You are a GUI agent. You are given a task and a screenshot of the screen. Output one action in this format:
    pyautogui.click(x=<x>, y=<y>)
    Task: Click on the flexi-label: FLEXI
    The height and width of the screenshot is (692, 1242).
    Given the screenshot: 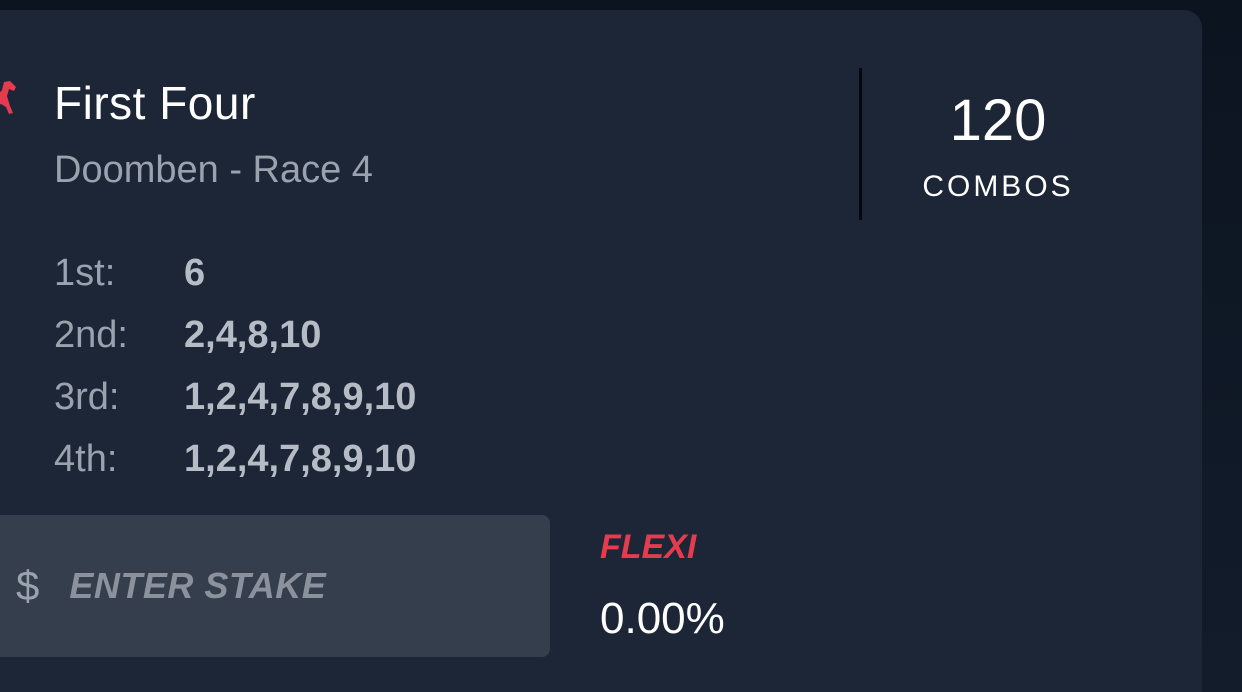 What is the action you would take?
    pyautogui.click(x=648, y=547)
    